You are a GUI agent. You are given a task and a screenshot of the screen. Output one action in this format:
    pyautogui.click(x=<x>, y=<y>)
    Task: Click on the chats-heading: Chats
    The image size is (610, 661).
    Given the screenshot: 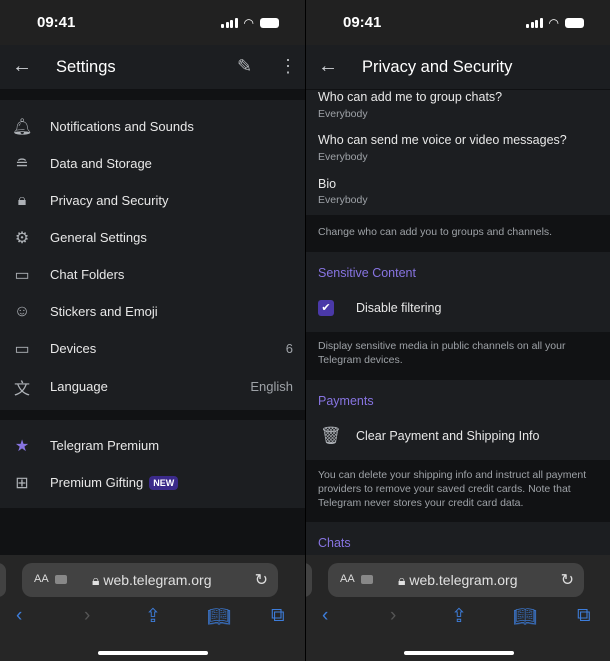 What is the action you would take?
    pyautogui.click(x=334, y=543)
    